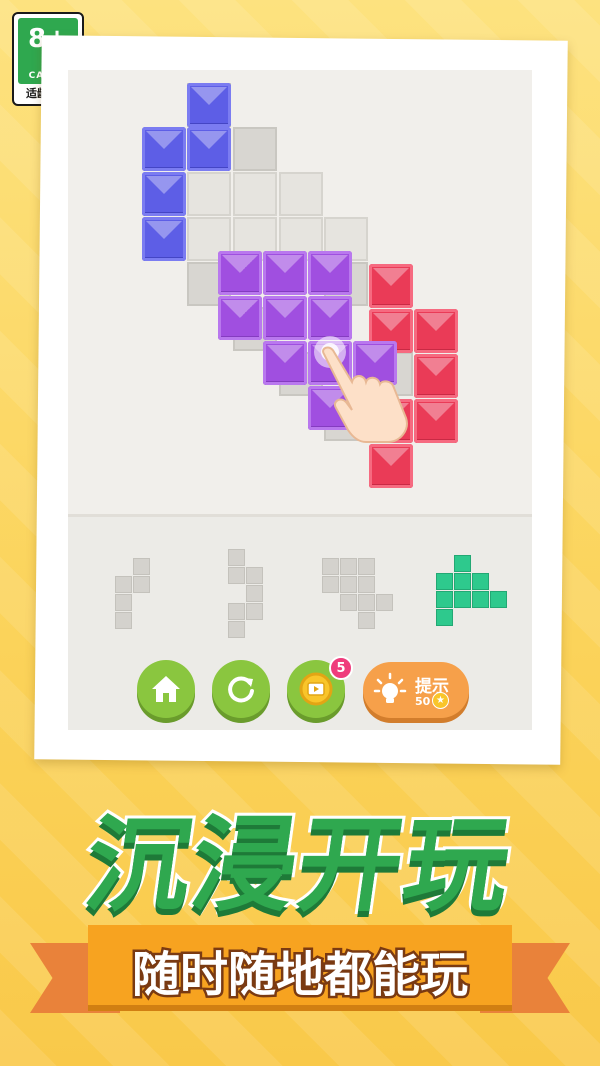 This screenshot has width=600, height=1066. What do you see at coordinates (341, 668) in the screenshot?
I see `video-badge-count: 5` at bounding box center [341, 668].